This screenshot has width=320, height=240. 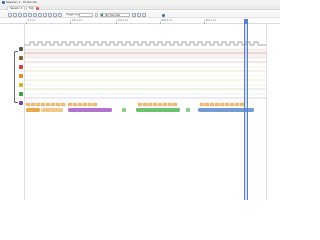 I want to click on ruler-tick-label: +200.0 ms, so click(x=76, y=20).